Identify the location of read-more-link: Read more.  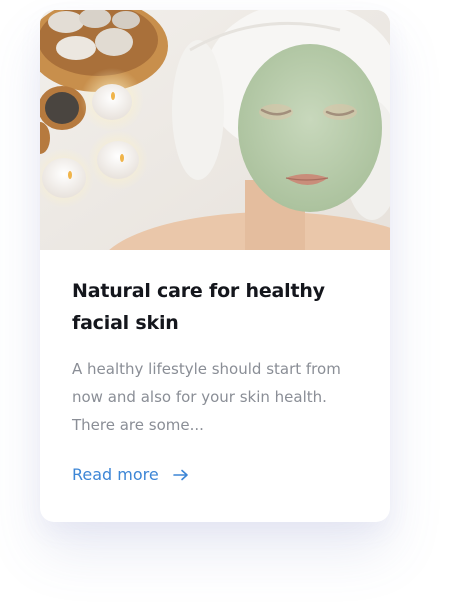
(130, 474).